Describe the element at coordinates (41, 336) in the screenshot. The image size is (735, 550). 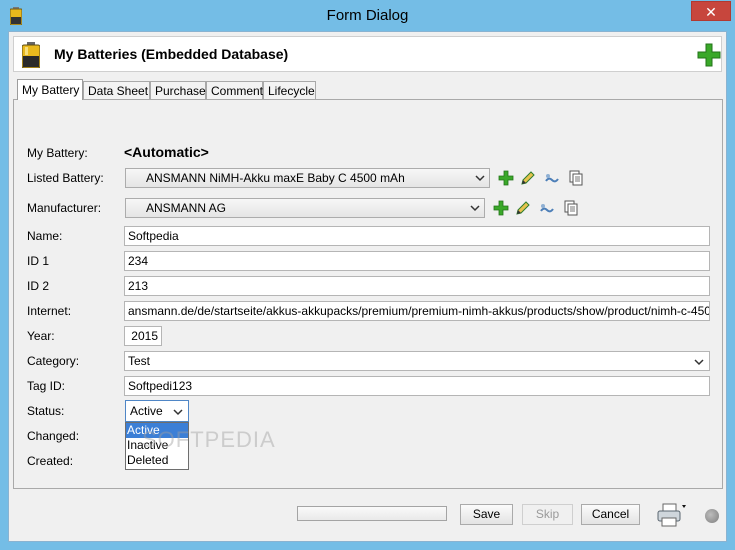
I see `year-label: Year:` at that location.